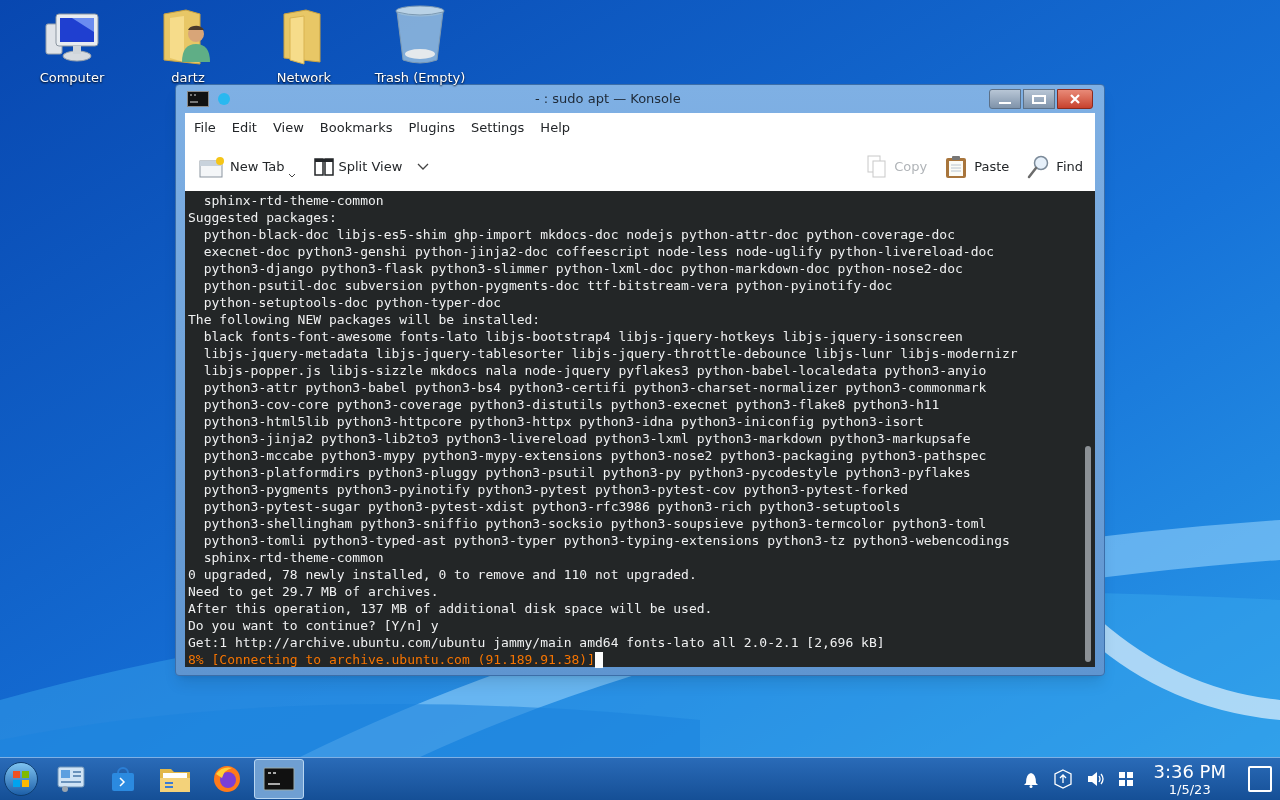  Describe the element at coordinates (1126, 779) in the screenshot. I see `grid-icon` at that location.